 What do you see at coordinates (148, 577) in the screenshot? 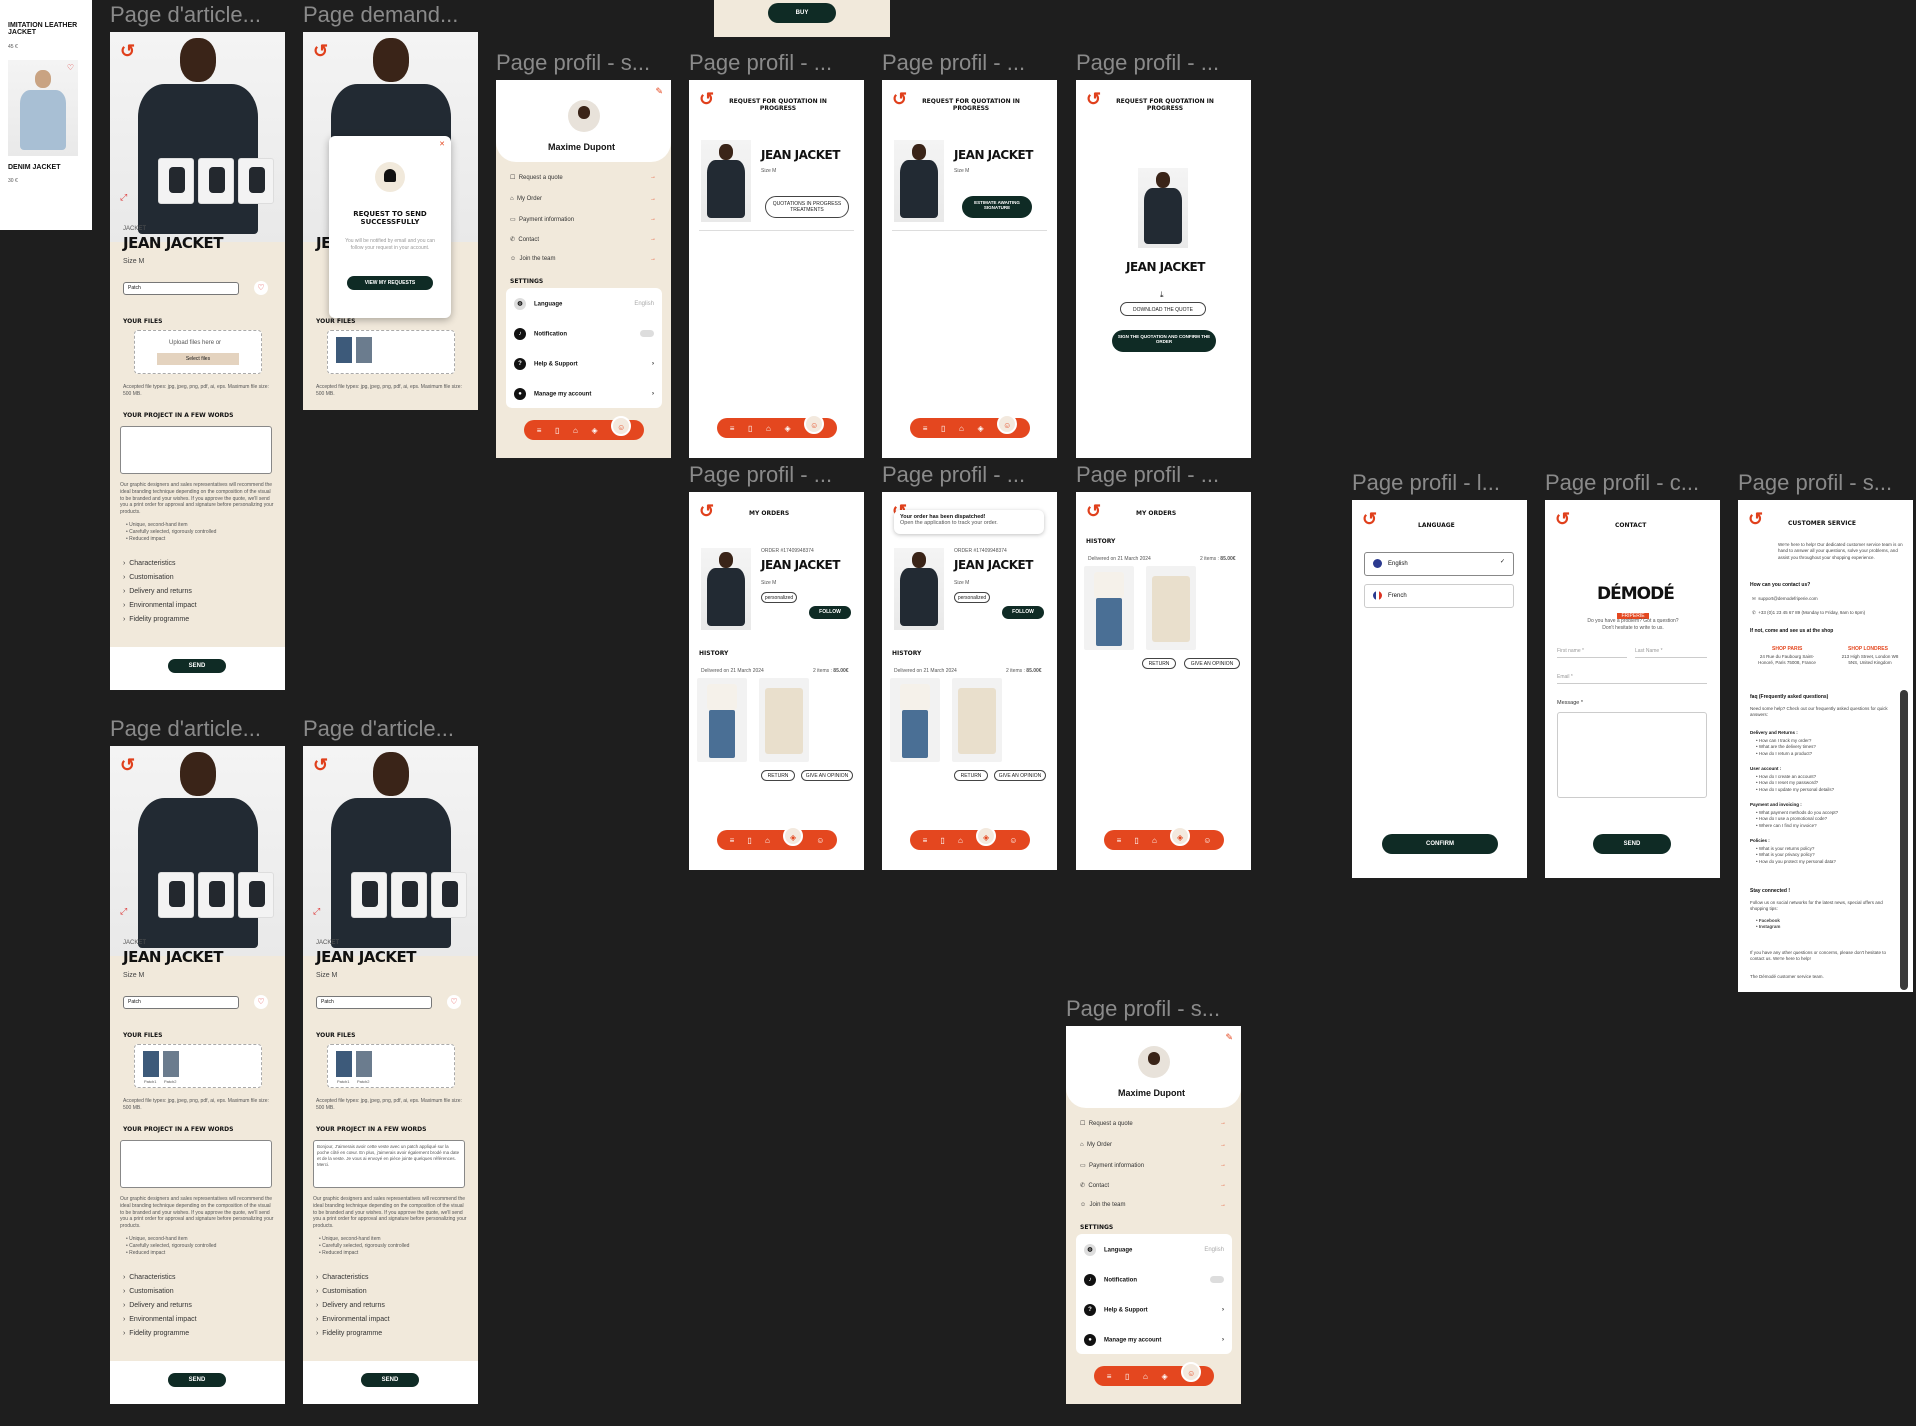
I see `accordion-item: › Customisation` at bounding box center [148, 577].